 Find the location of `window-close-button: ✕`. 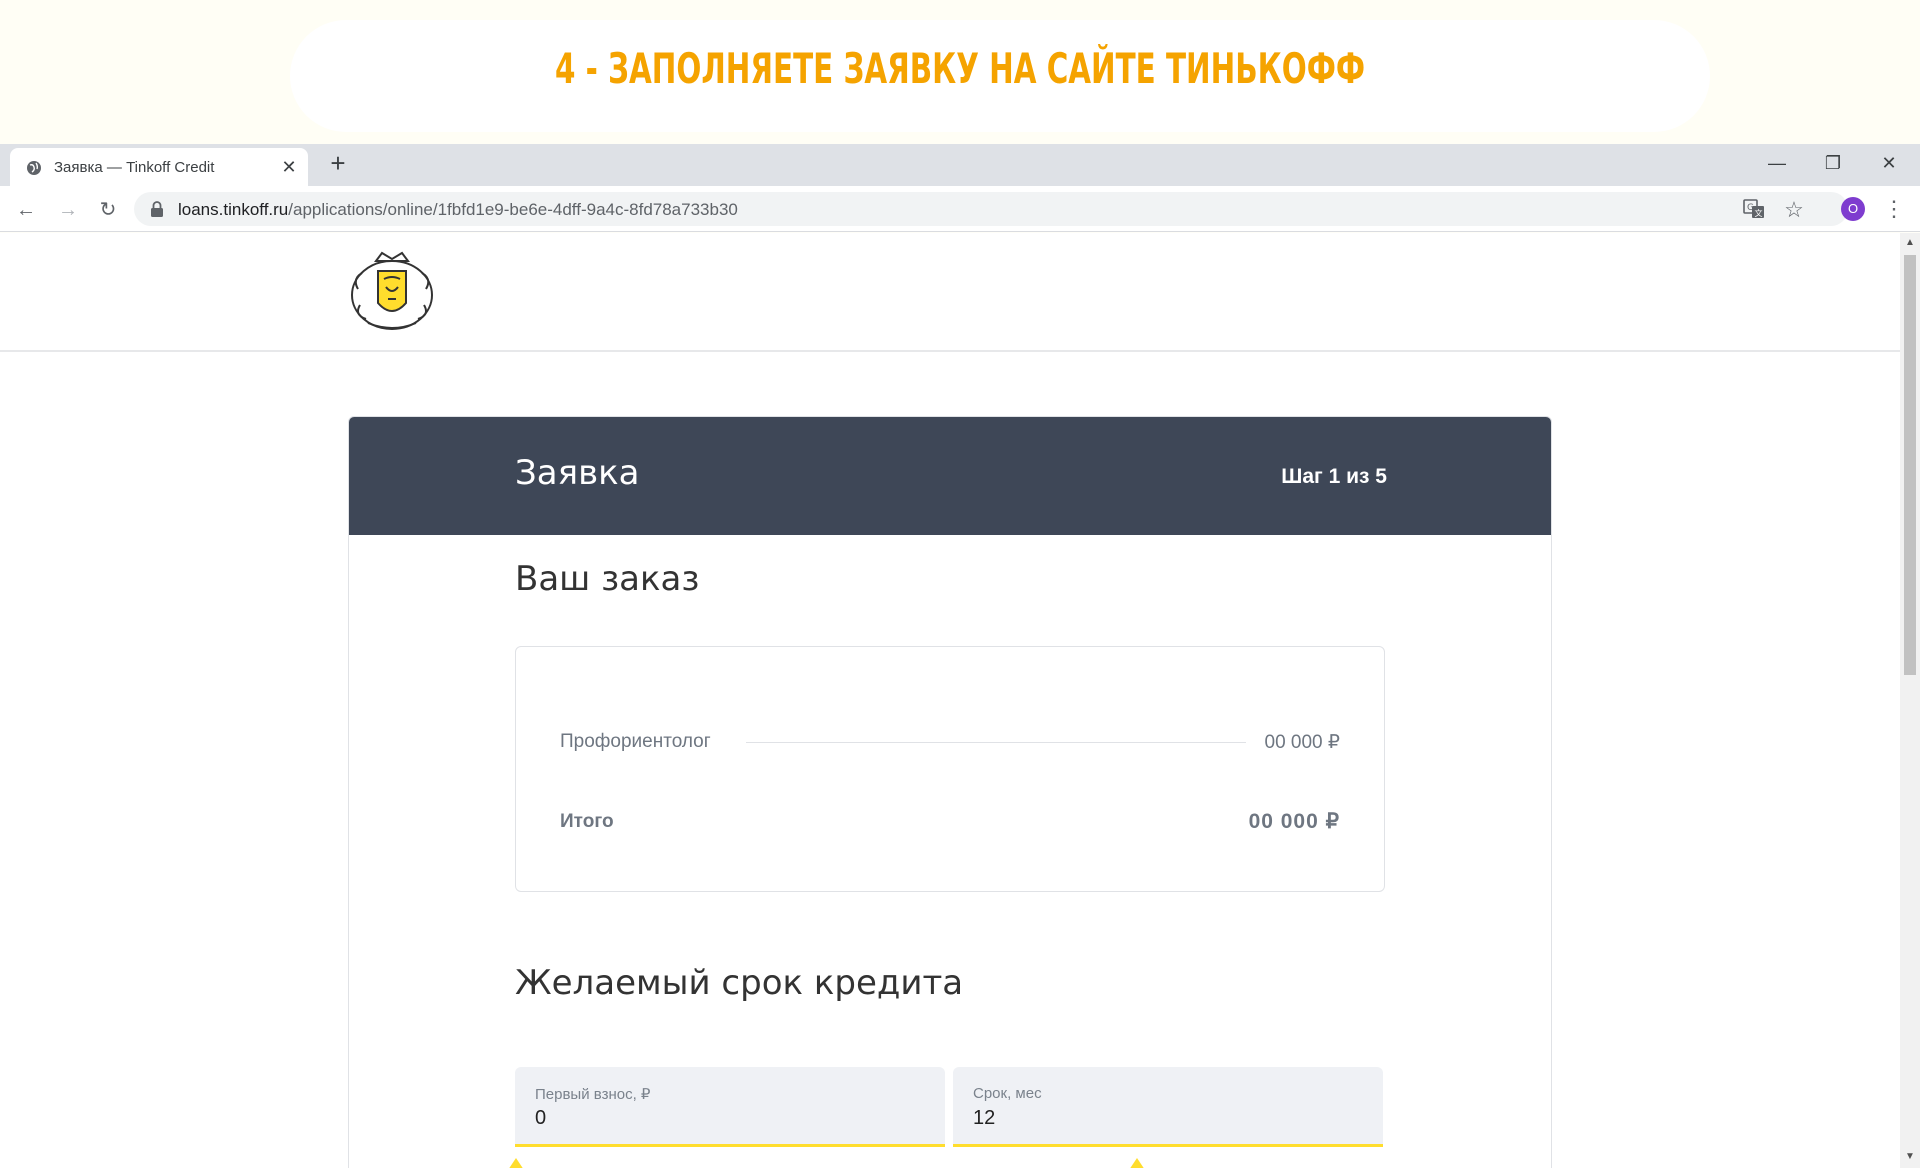

window-close-button: ✕ is located at coordinates (1889, 163).